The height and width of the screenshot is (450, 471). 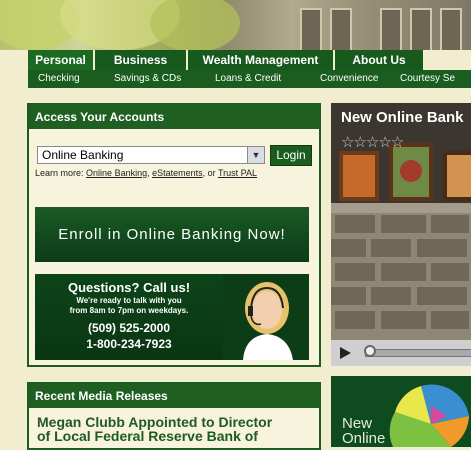 What do you see at coordinates (402, 117) in the screenshot?
I see `video-title: New Online Bank` at bounding box center [402, 117].